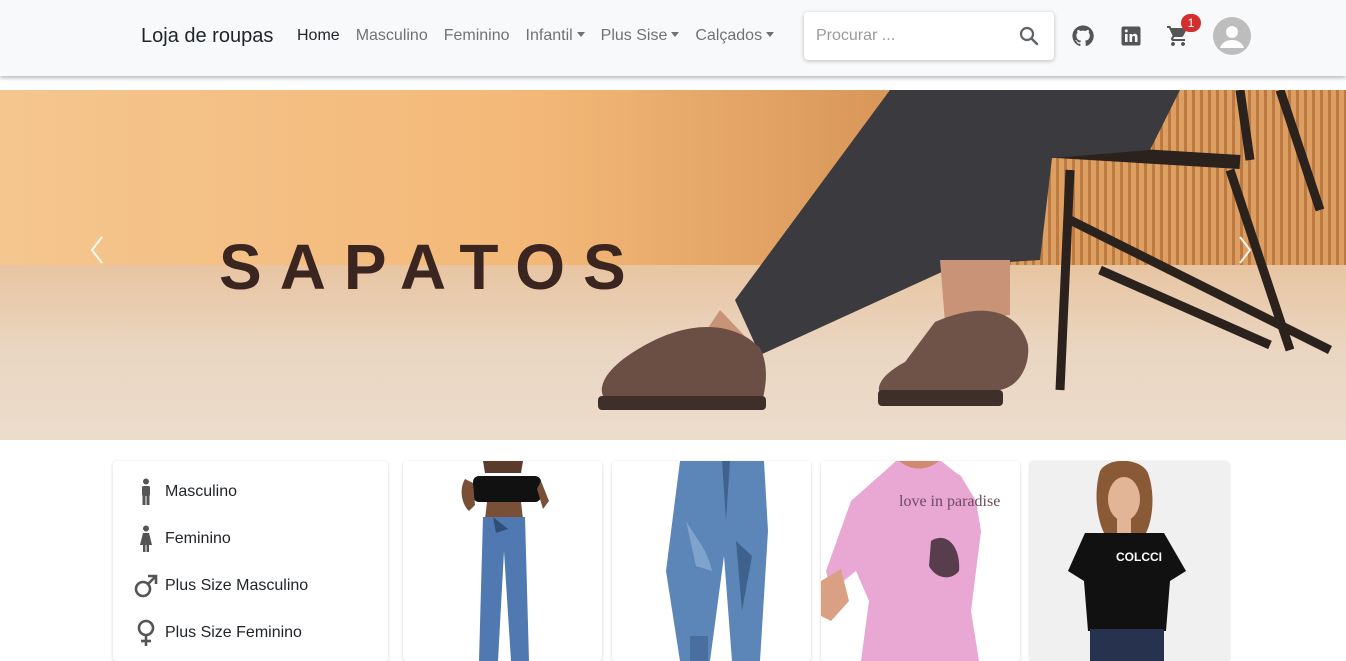 This screenshot has height=661, width=1346. Describe the element at coordinates (431, 267) in the screenshot. I see `hero-title: SAPATOS` at that location.